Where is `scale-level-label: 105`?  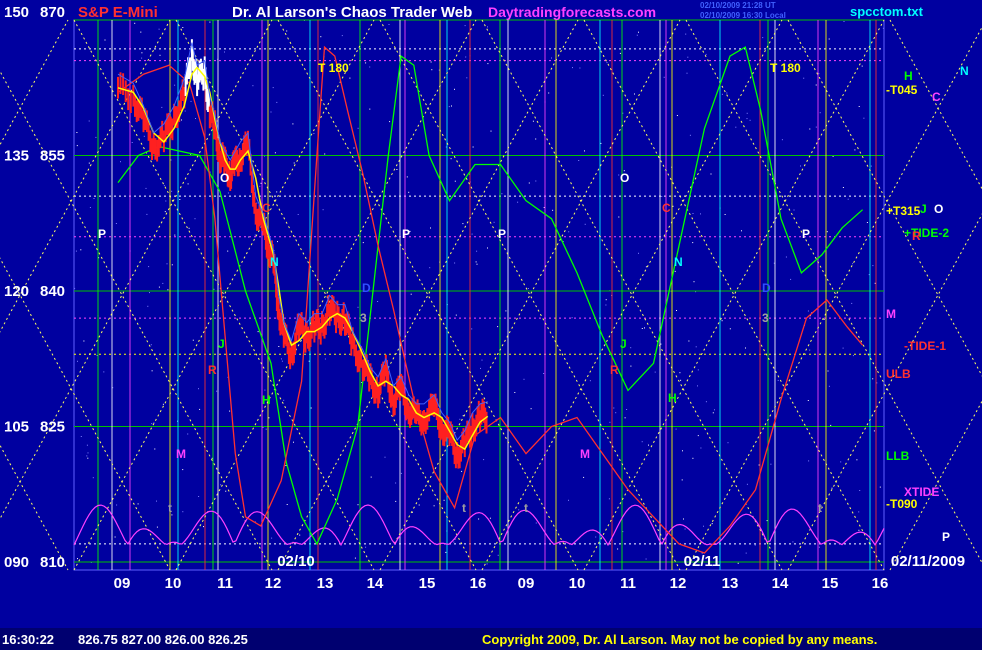 scale-level-label: 105 is located at coordinates (16, 427).